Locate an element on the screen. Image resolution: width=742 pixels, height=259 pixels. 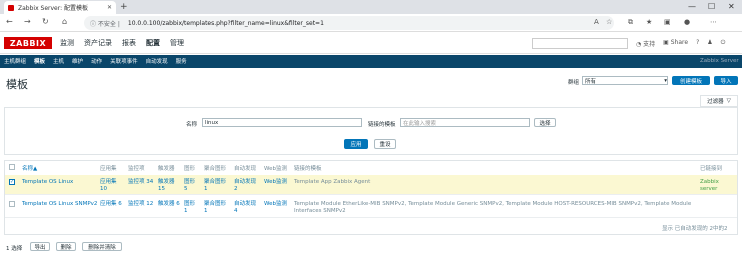
group-label: 群组 is located at coordinates (574, 83).